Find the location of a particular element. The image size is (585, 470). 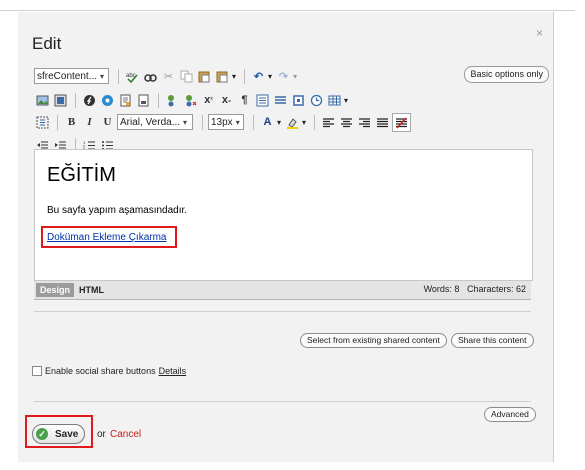

dialog-title: Edit is located at coordinates (47, 43).